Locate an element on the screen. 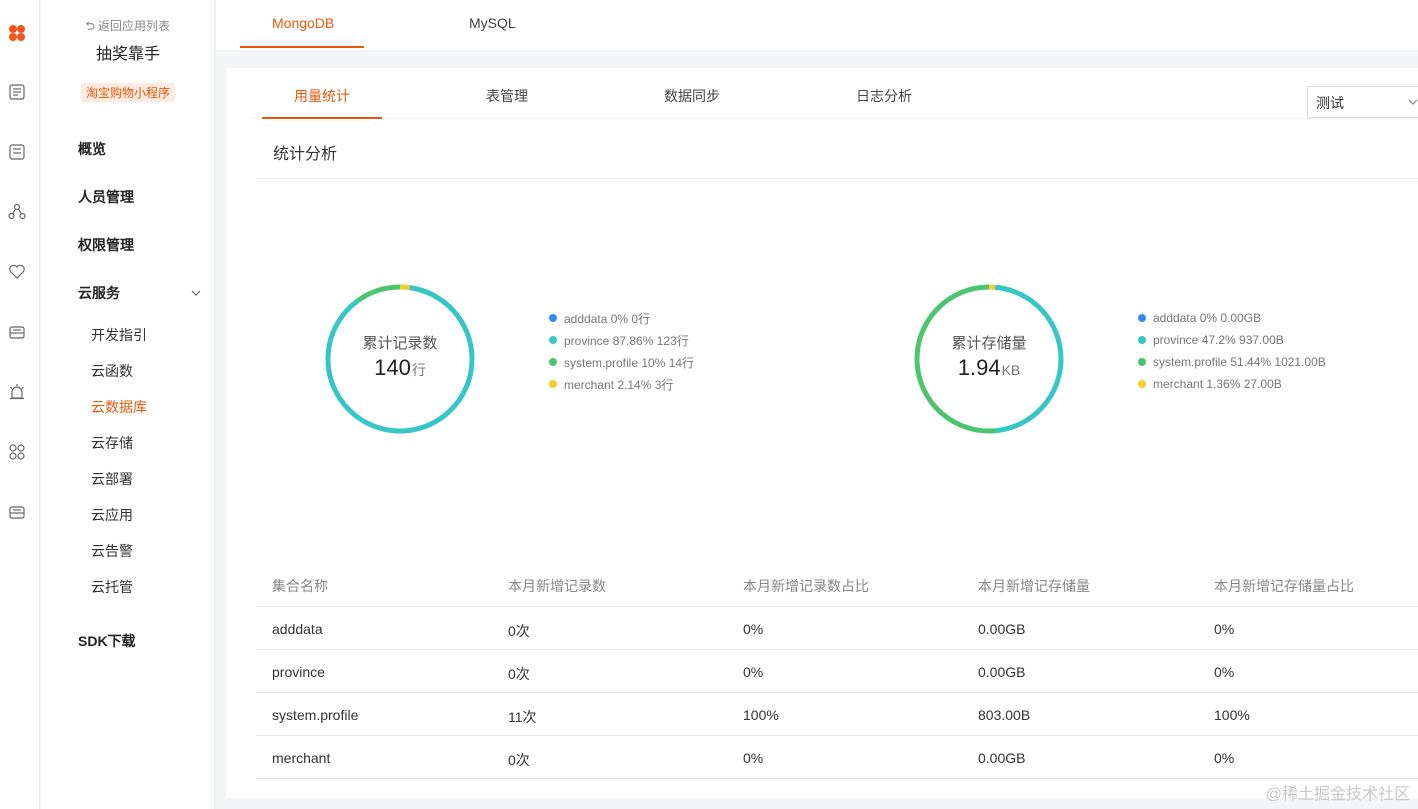 The width and height of the screenshot is (1418, 809). active-tab-underline is located at coordinates (302, 47).